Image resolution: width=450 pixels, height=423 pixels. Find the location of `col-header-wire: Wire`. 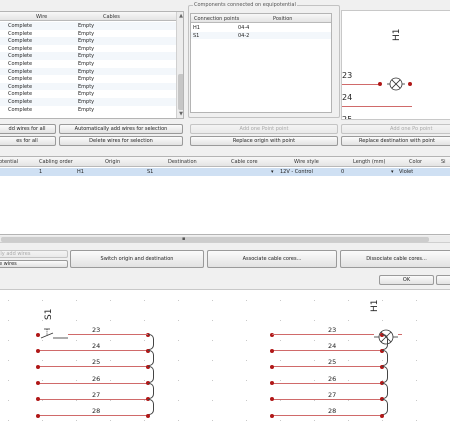

col-header-wire: Wire is located at coordinates (41, 17).